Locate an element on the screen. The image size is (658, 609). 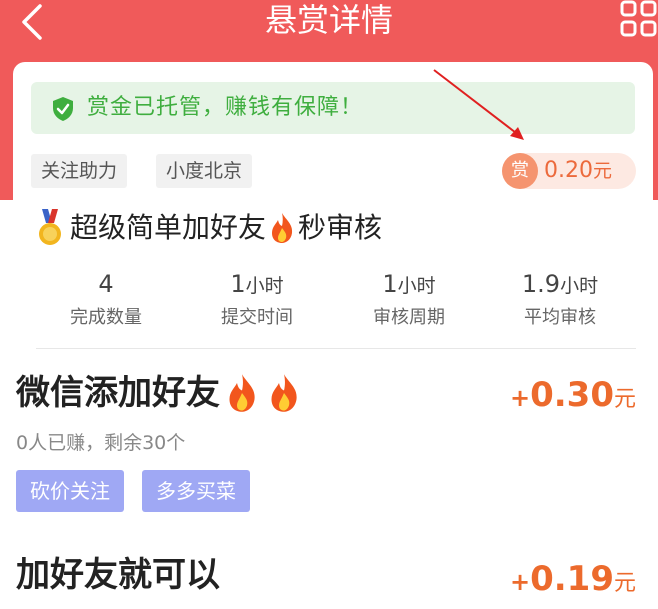
guarantee-banner: 赏金已托管，赚钱有保障！ is located at coordinates (333, 108).